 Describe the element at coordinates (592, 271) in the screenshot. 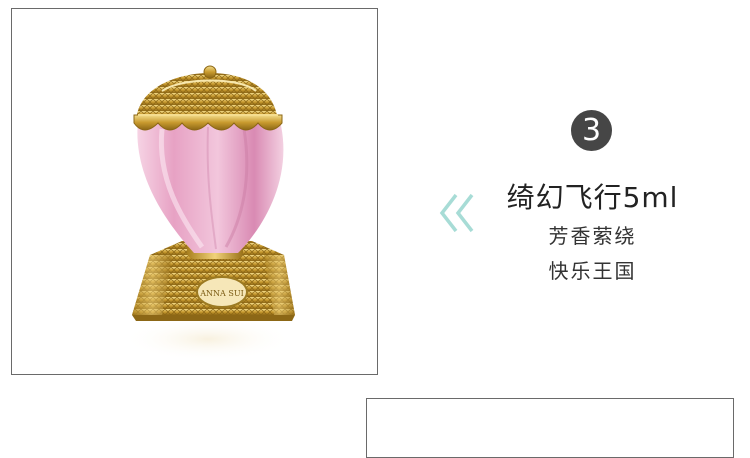

I see `product-tagline-2: 快乐王国` at that location.